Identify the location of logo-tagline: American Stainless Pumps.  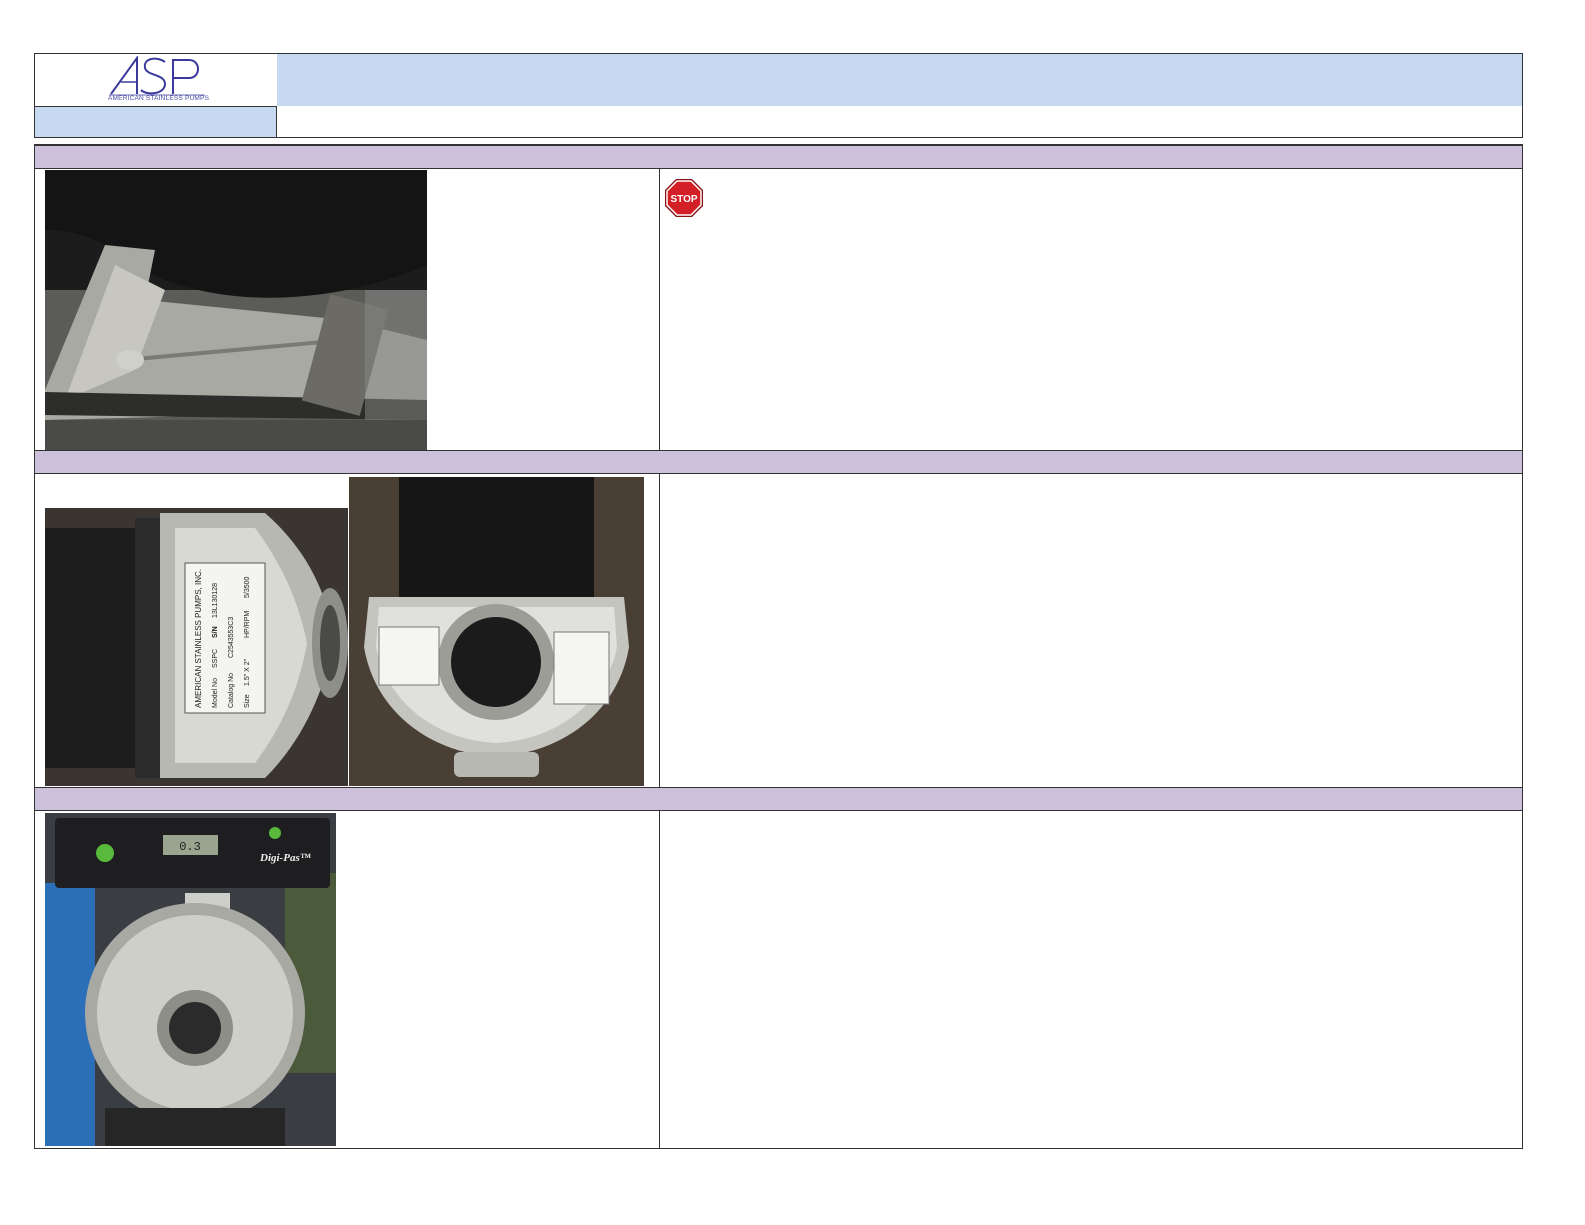
(159, 98).